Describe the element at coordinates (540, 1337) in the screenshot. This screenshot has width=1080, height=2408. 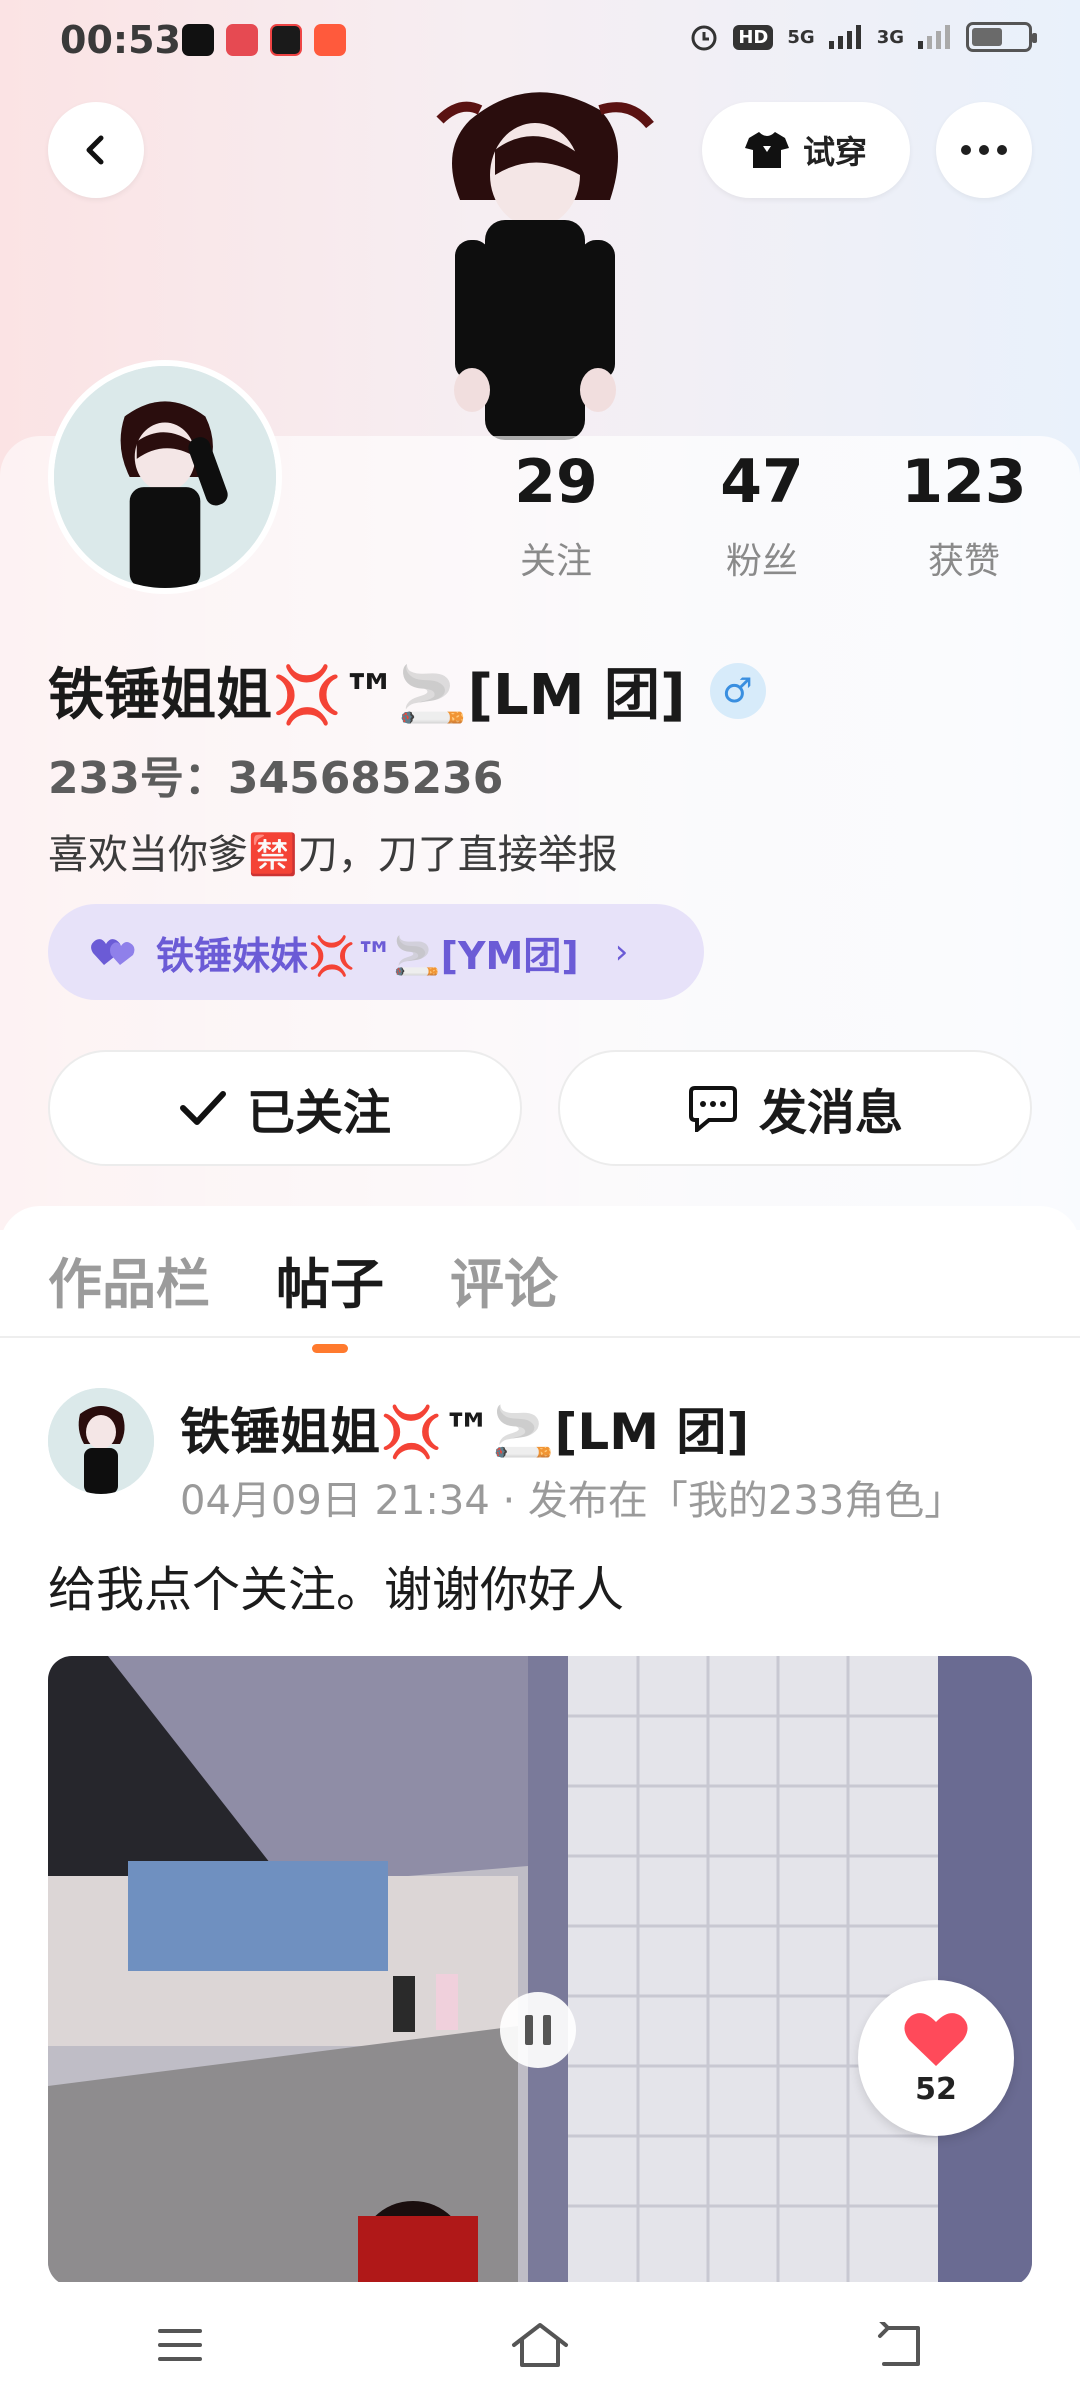
I see `tabs-divider` at that location.